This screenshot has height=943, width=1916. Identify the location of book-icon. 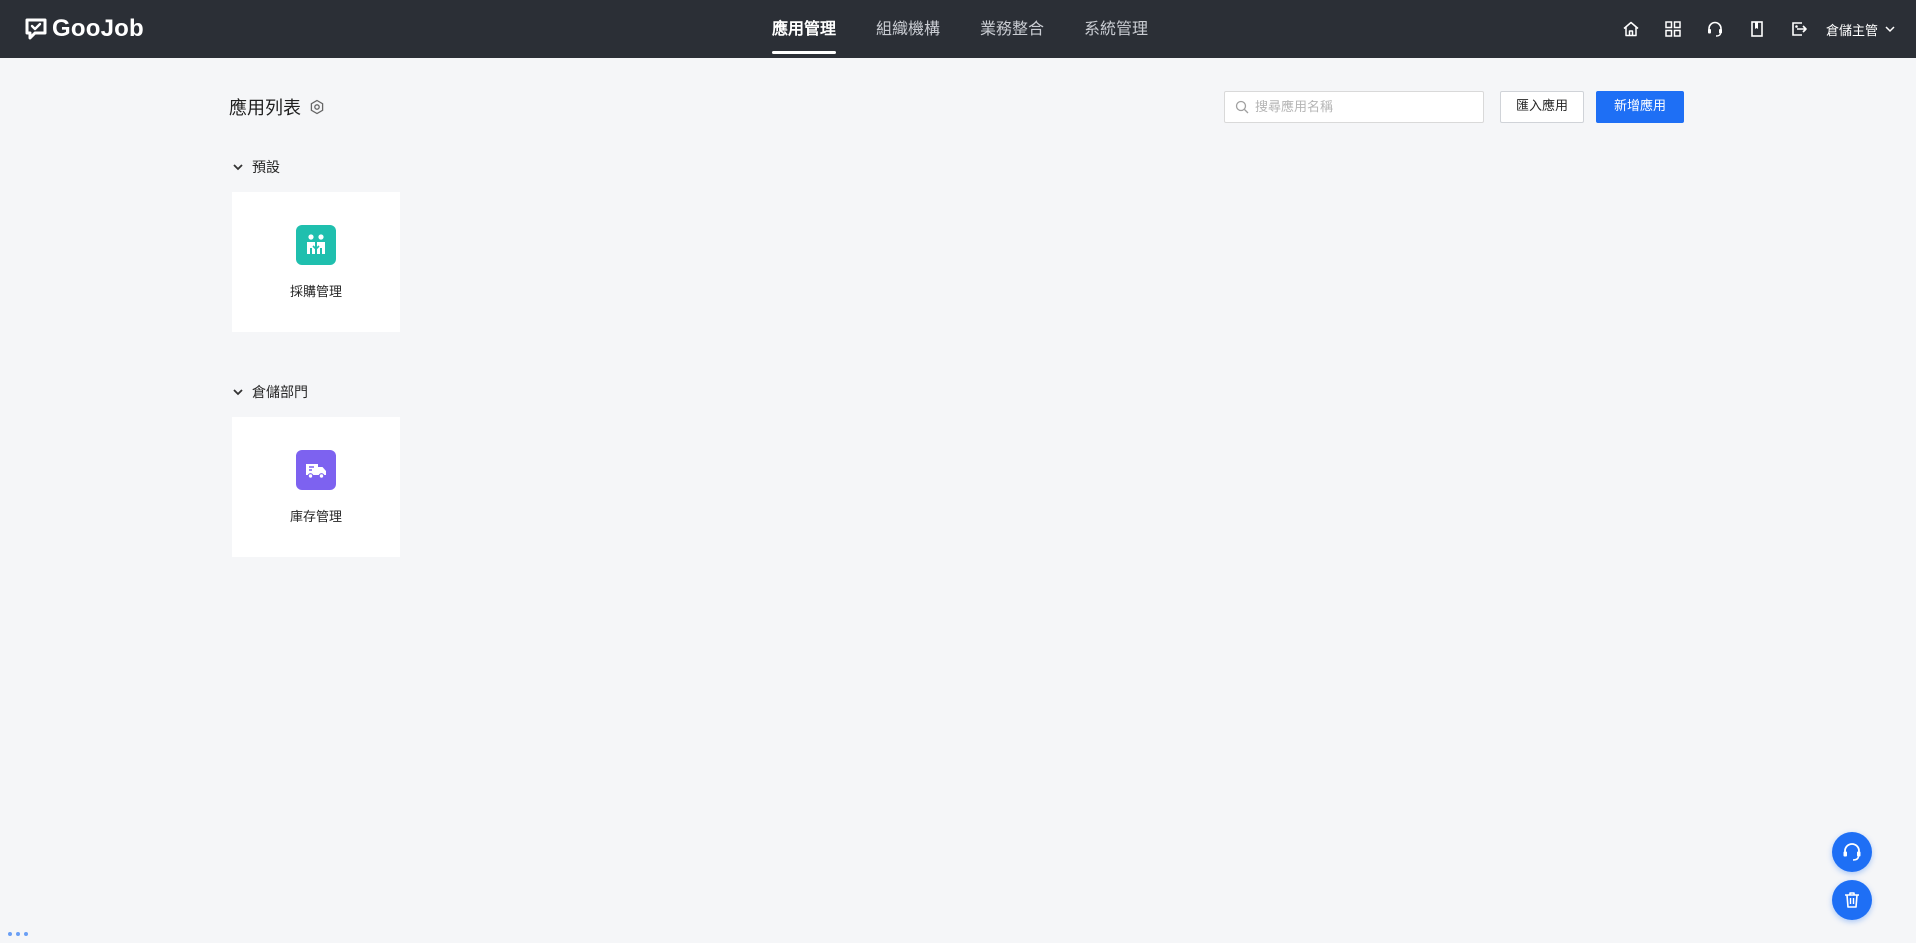
(1757, 29).